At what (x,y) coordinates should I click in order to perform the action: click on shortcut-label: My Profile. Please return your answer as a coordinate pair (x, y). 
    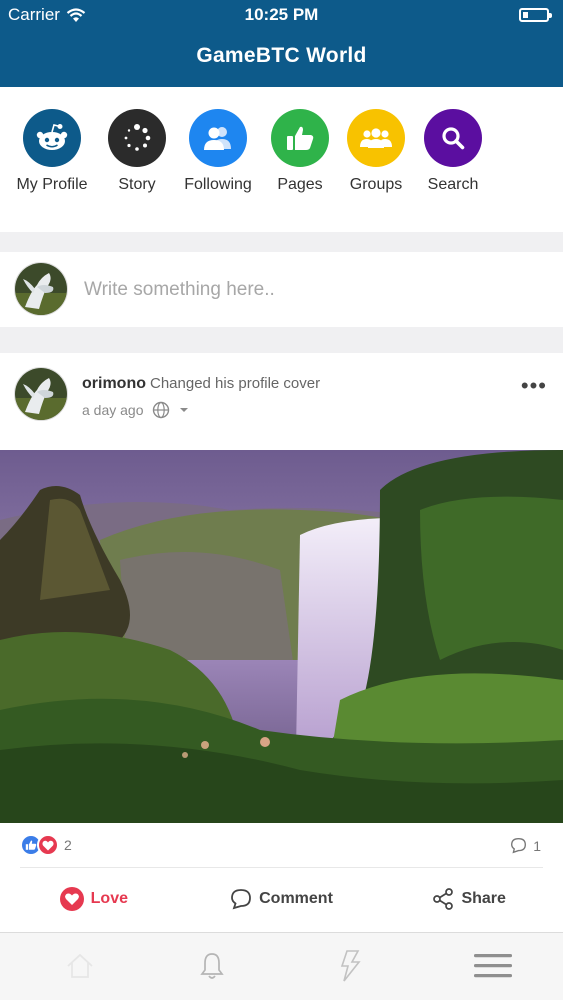
    Looking at the image, I should click on (52, 184).